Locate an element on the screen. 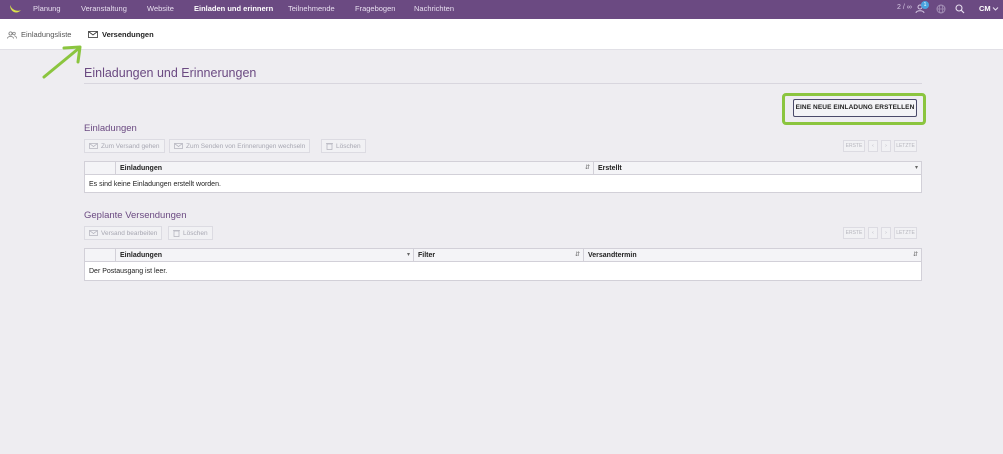 This screenshot has height=454, width=1003. empty-message: Der Postausgang ist leer. is located at coordinates (128, 271).